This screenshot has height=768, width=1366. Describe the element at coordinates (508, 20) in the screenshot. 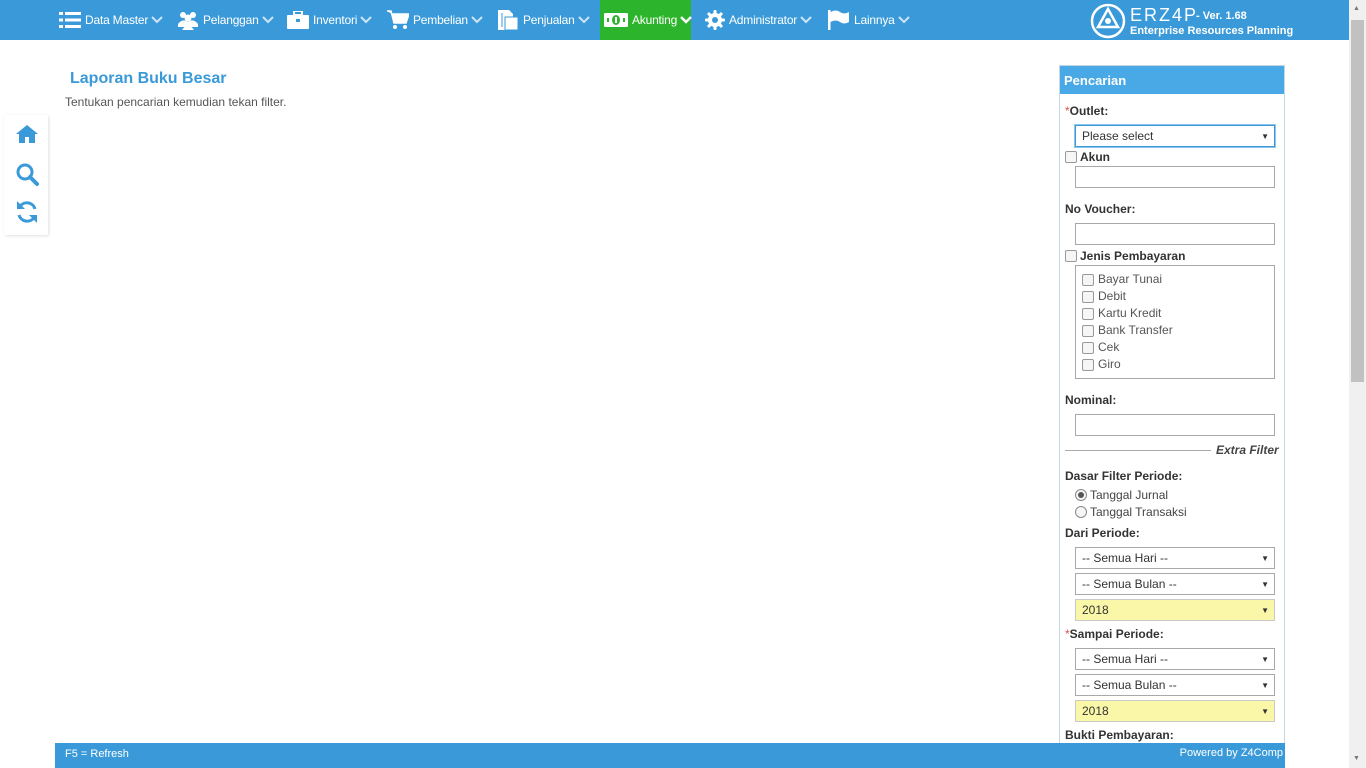

I see `document-icon` at that location.